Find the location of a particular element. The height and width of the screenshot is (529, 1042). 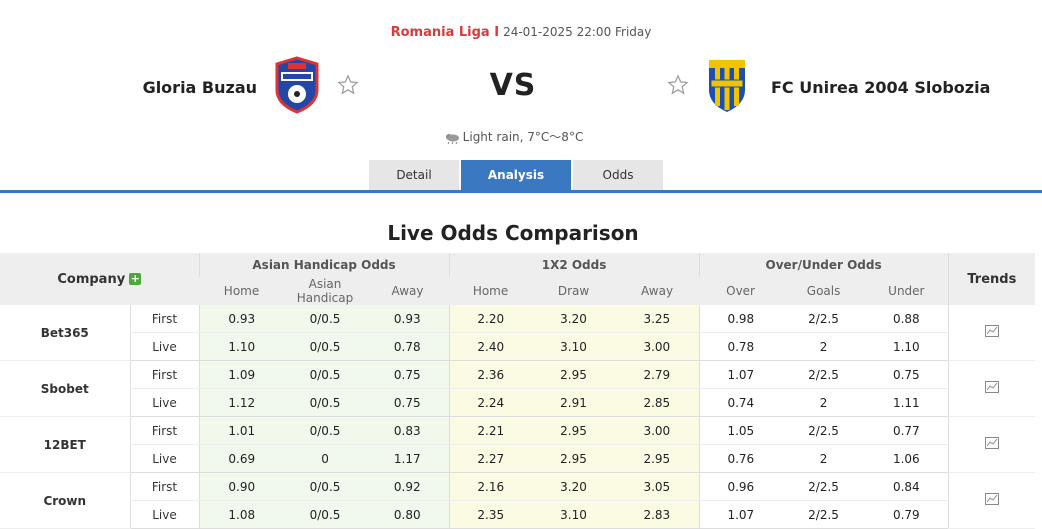

section-title: Live Odds Comparison is located at coordinates (513, 233).